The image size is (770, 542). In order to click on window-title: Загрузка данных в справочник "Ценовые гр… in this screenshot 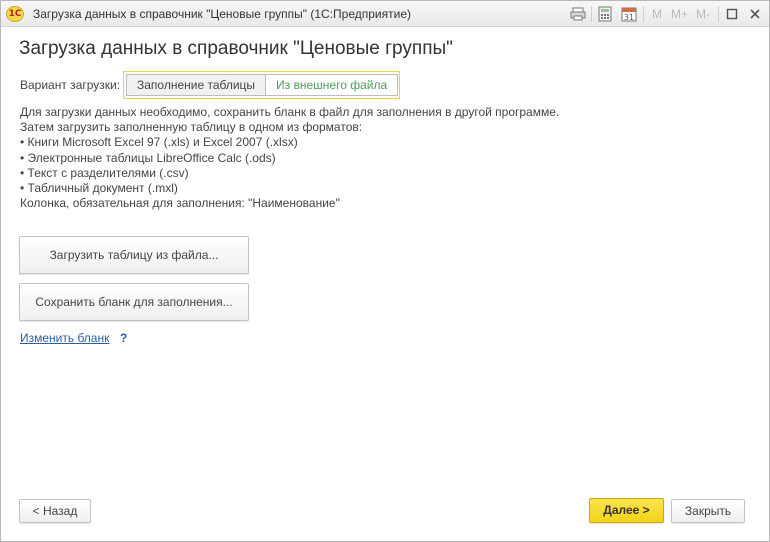, I will do `click(222, 14)`.